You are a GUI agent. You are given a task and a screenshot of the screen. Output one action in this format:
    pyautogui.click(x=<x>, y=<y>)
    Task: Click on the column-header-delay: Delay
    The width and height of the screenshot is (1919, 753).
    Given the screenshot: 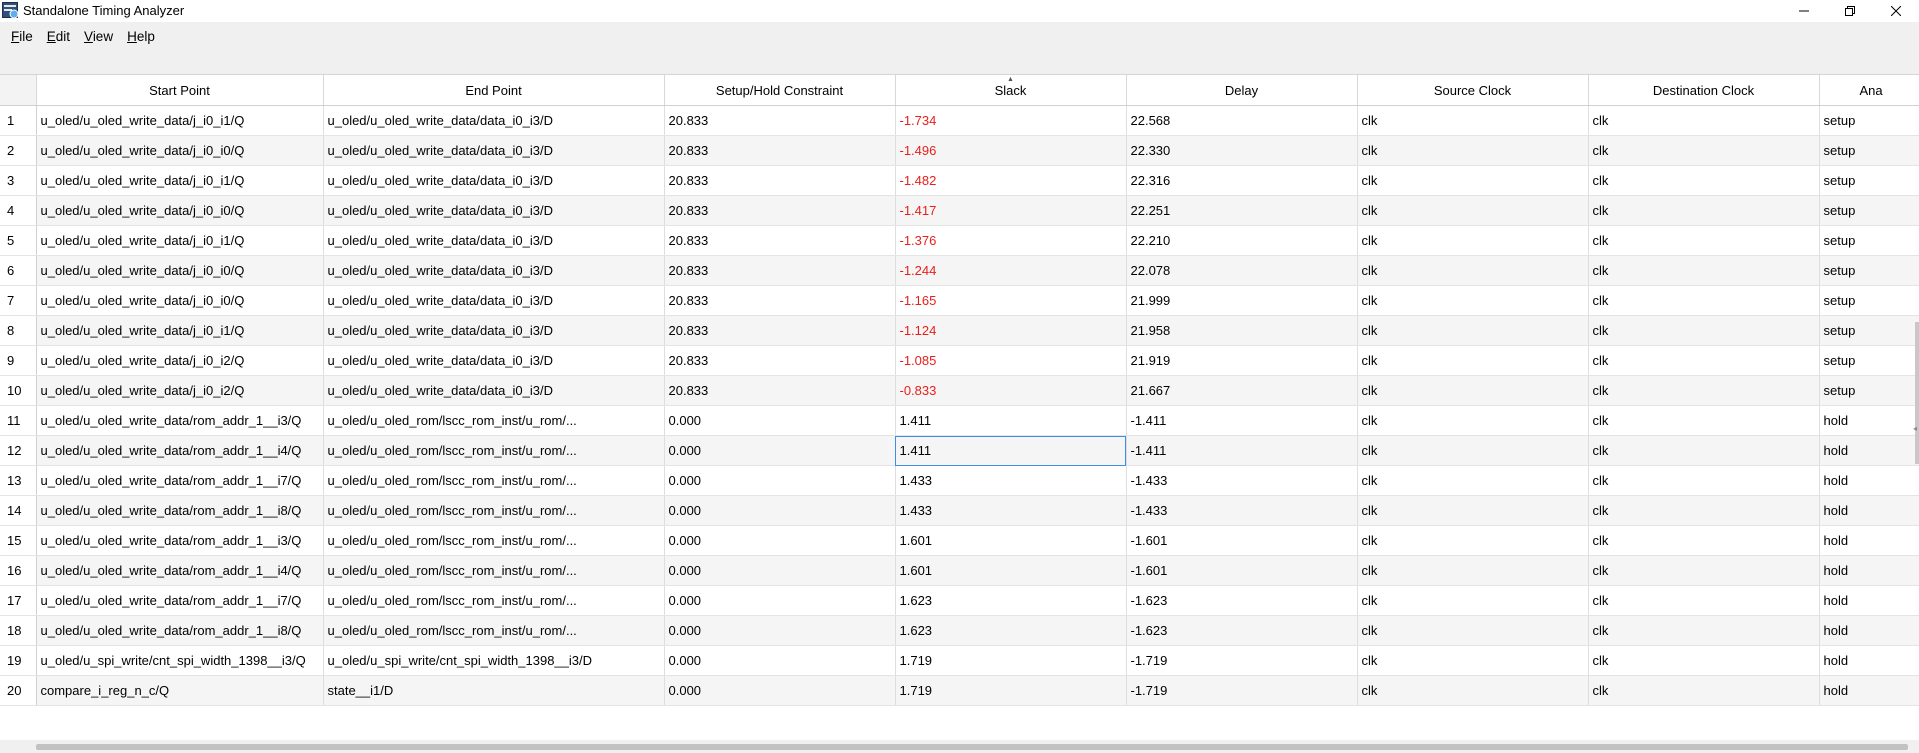 What is the action you would take?
    pyautogui.click(x=1242, y=90)
    